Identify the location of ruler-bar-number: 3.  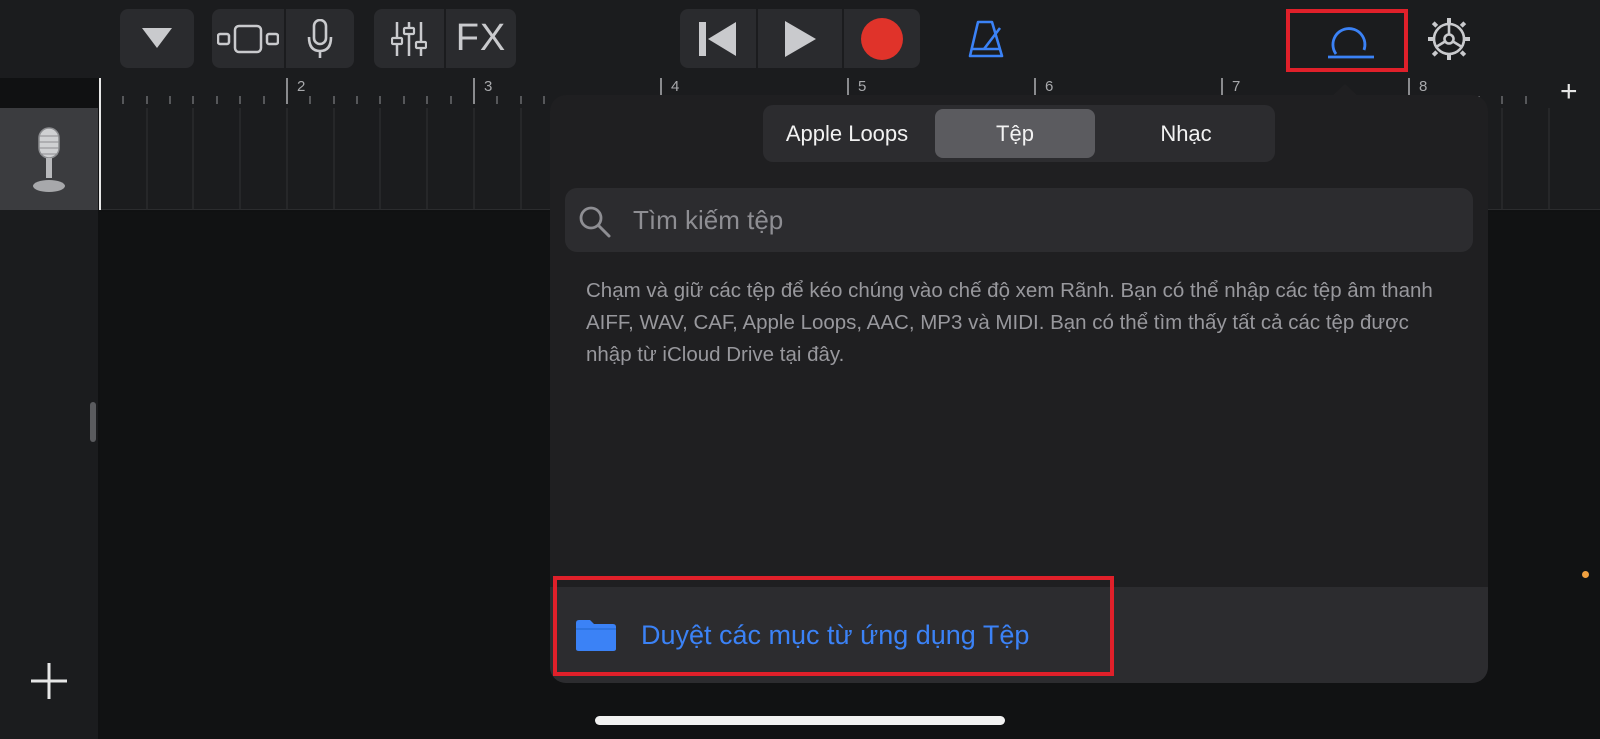
(488, 86).